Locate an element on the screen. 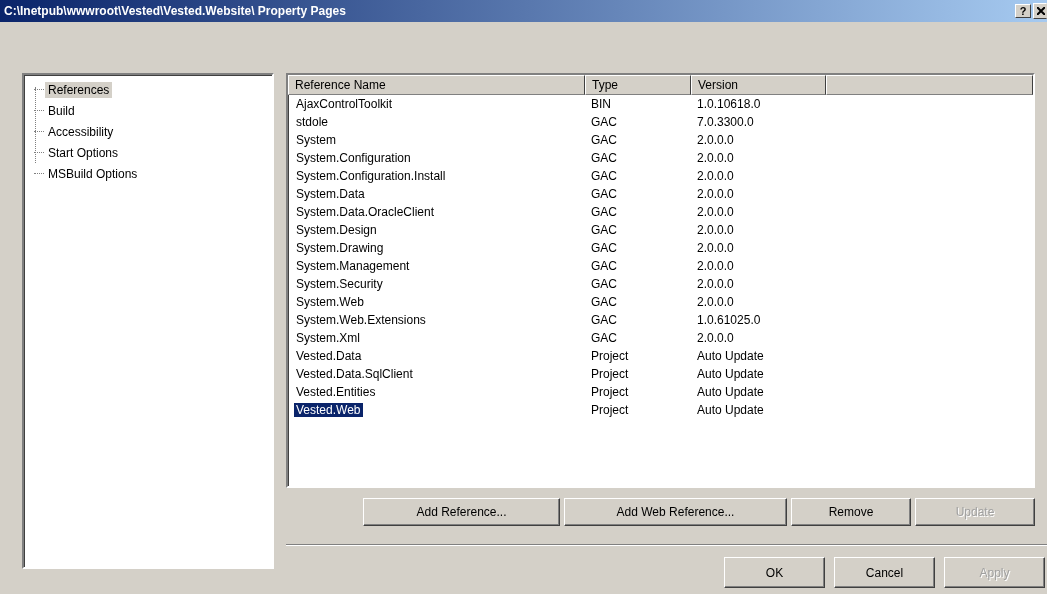 The width and height of the screenshot is (1047, 594). ok-button: OK is located at coordinates (774, 572).